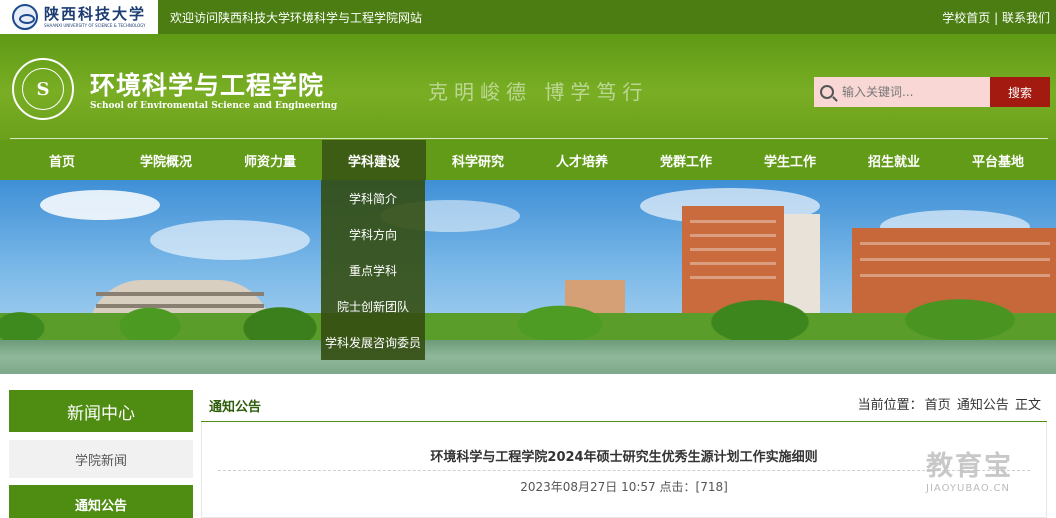 Image resolution: width=1056 pixels, height=518 pixels. What do you see at coordinates (624, 405) in the screenshot?
I see `content-header: 通知公告 当前位置： 首页 通知公告 正文` at bounding box center [624, 405].